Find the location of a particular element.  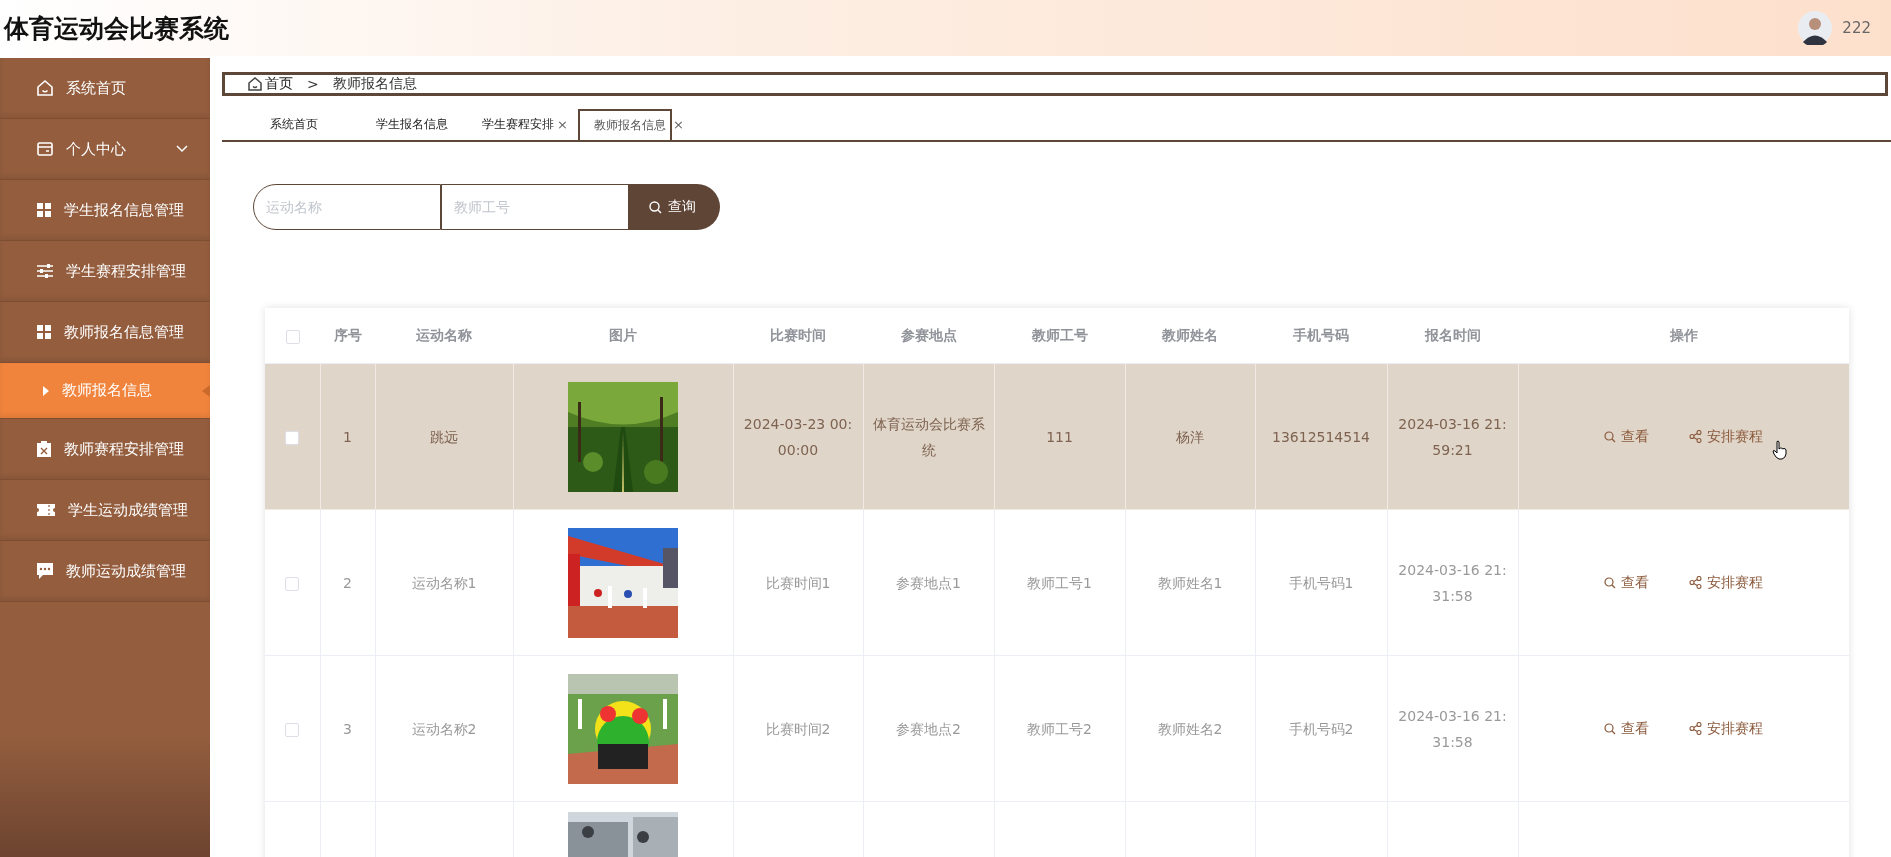

sidebar-item: 学生报名信息管理 is located at coordinates (105, 210).